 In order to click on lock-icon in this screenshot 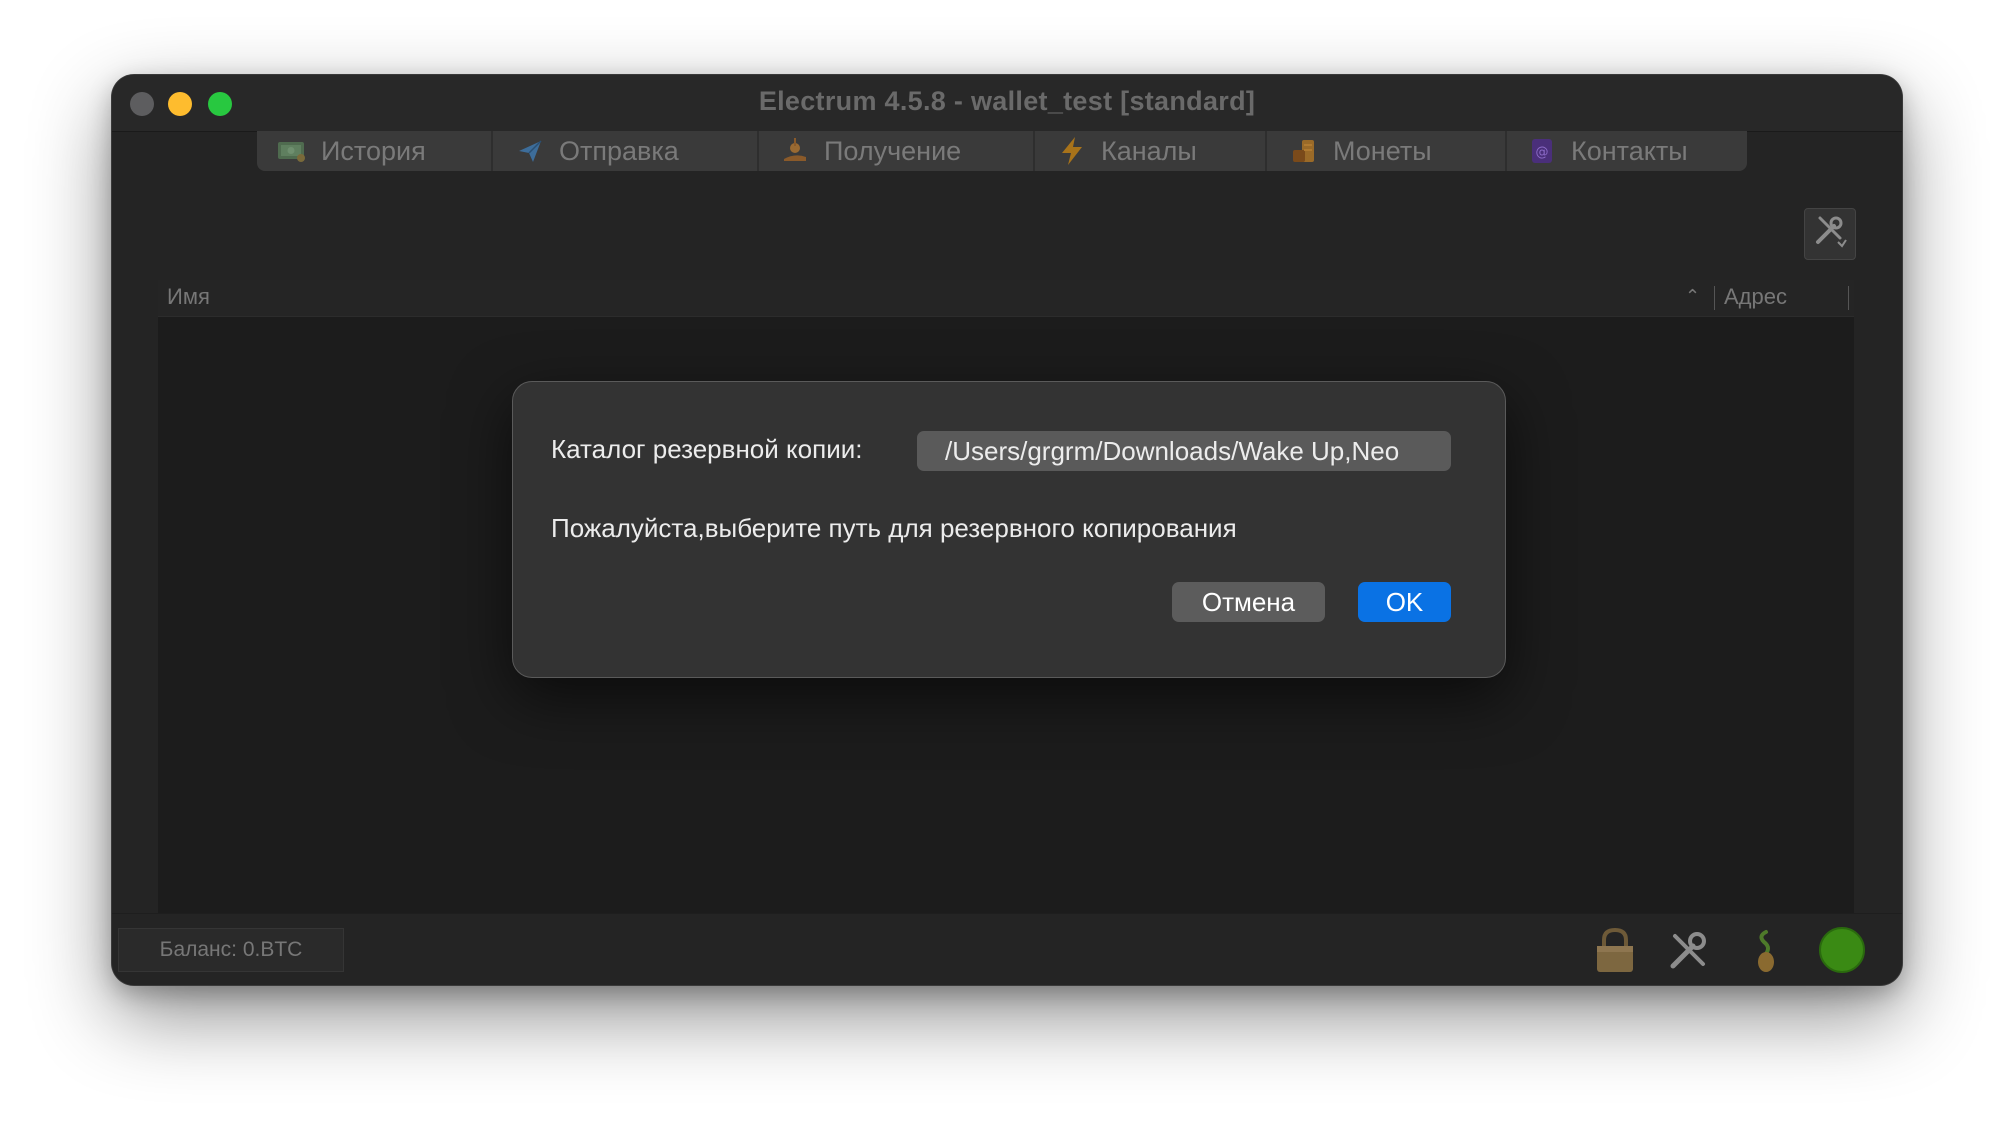, I will do `click(1615, 950)`.